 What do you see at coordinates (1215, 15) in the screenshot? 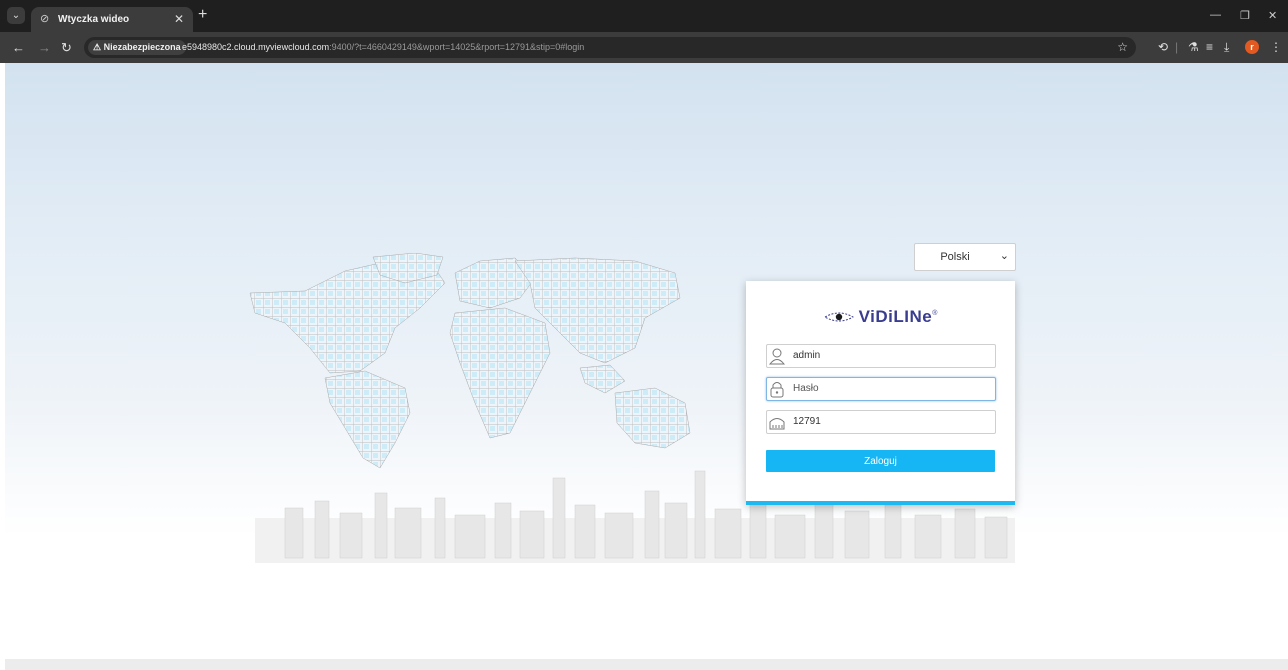
I see `minimize-icon: —` at bounding box center [1215, 15].